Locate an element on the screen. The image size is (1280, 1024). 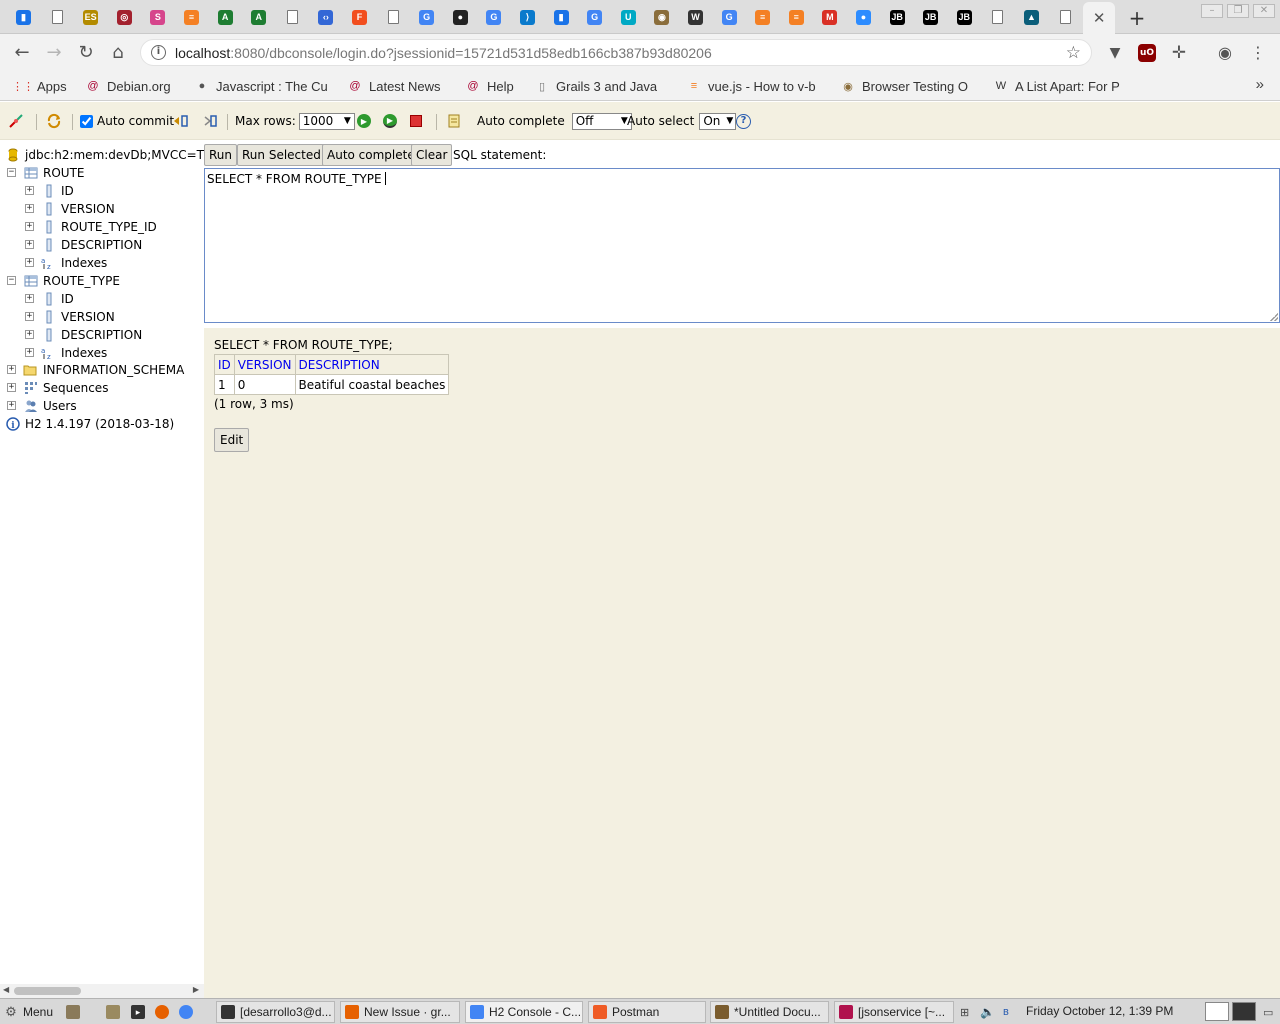
rollback-icon is located at coordinates (210, 121).